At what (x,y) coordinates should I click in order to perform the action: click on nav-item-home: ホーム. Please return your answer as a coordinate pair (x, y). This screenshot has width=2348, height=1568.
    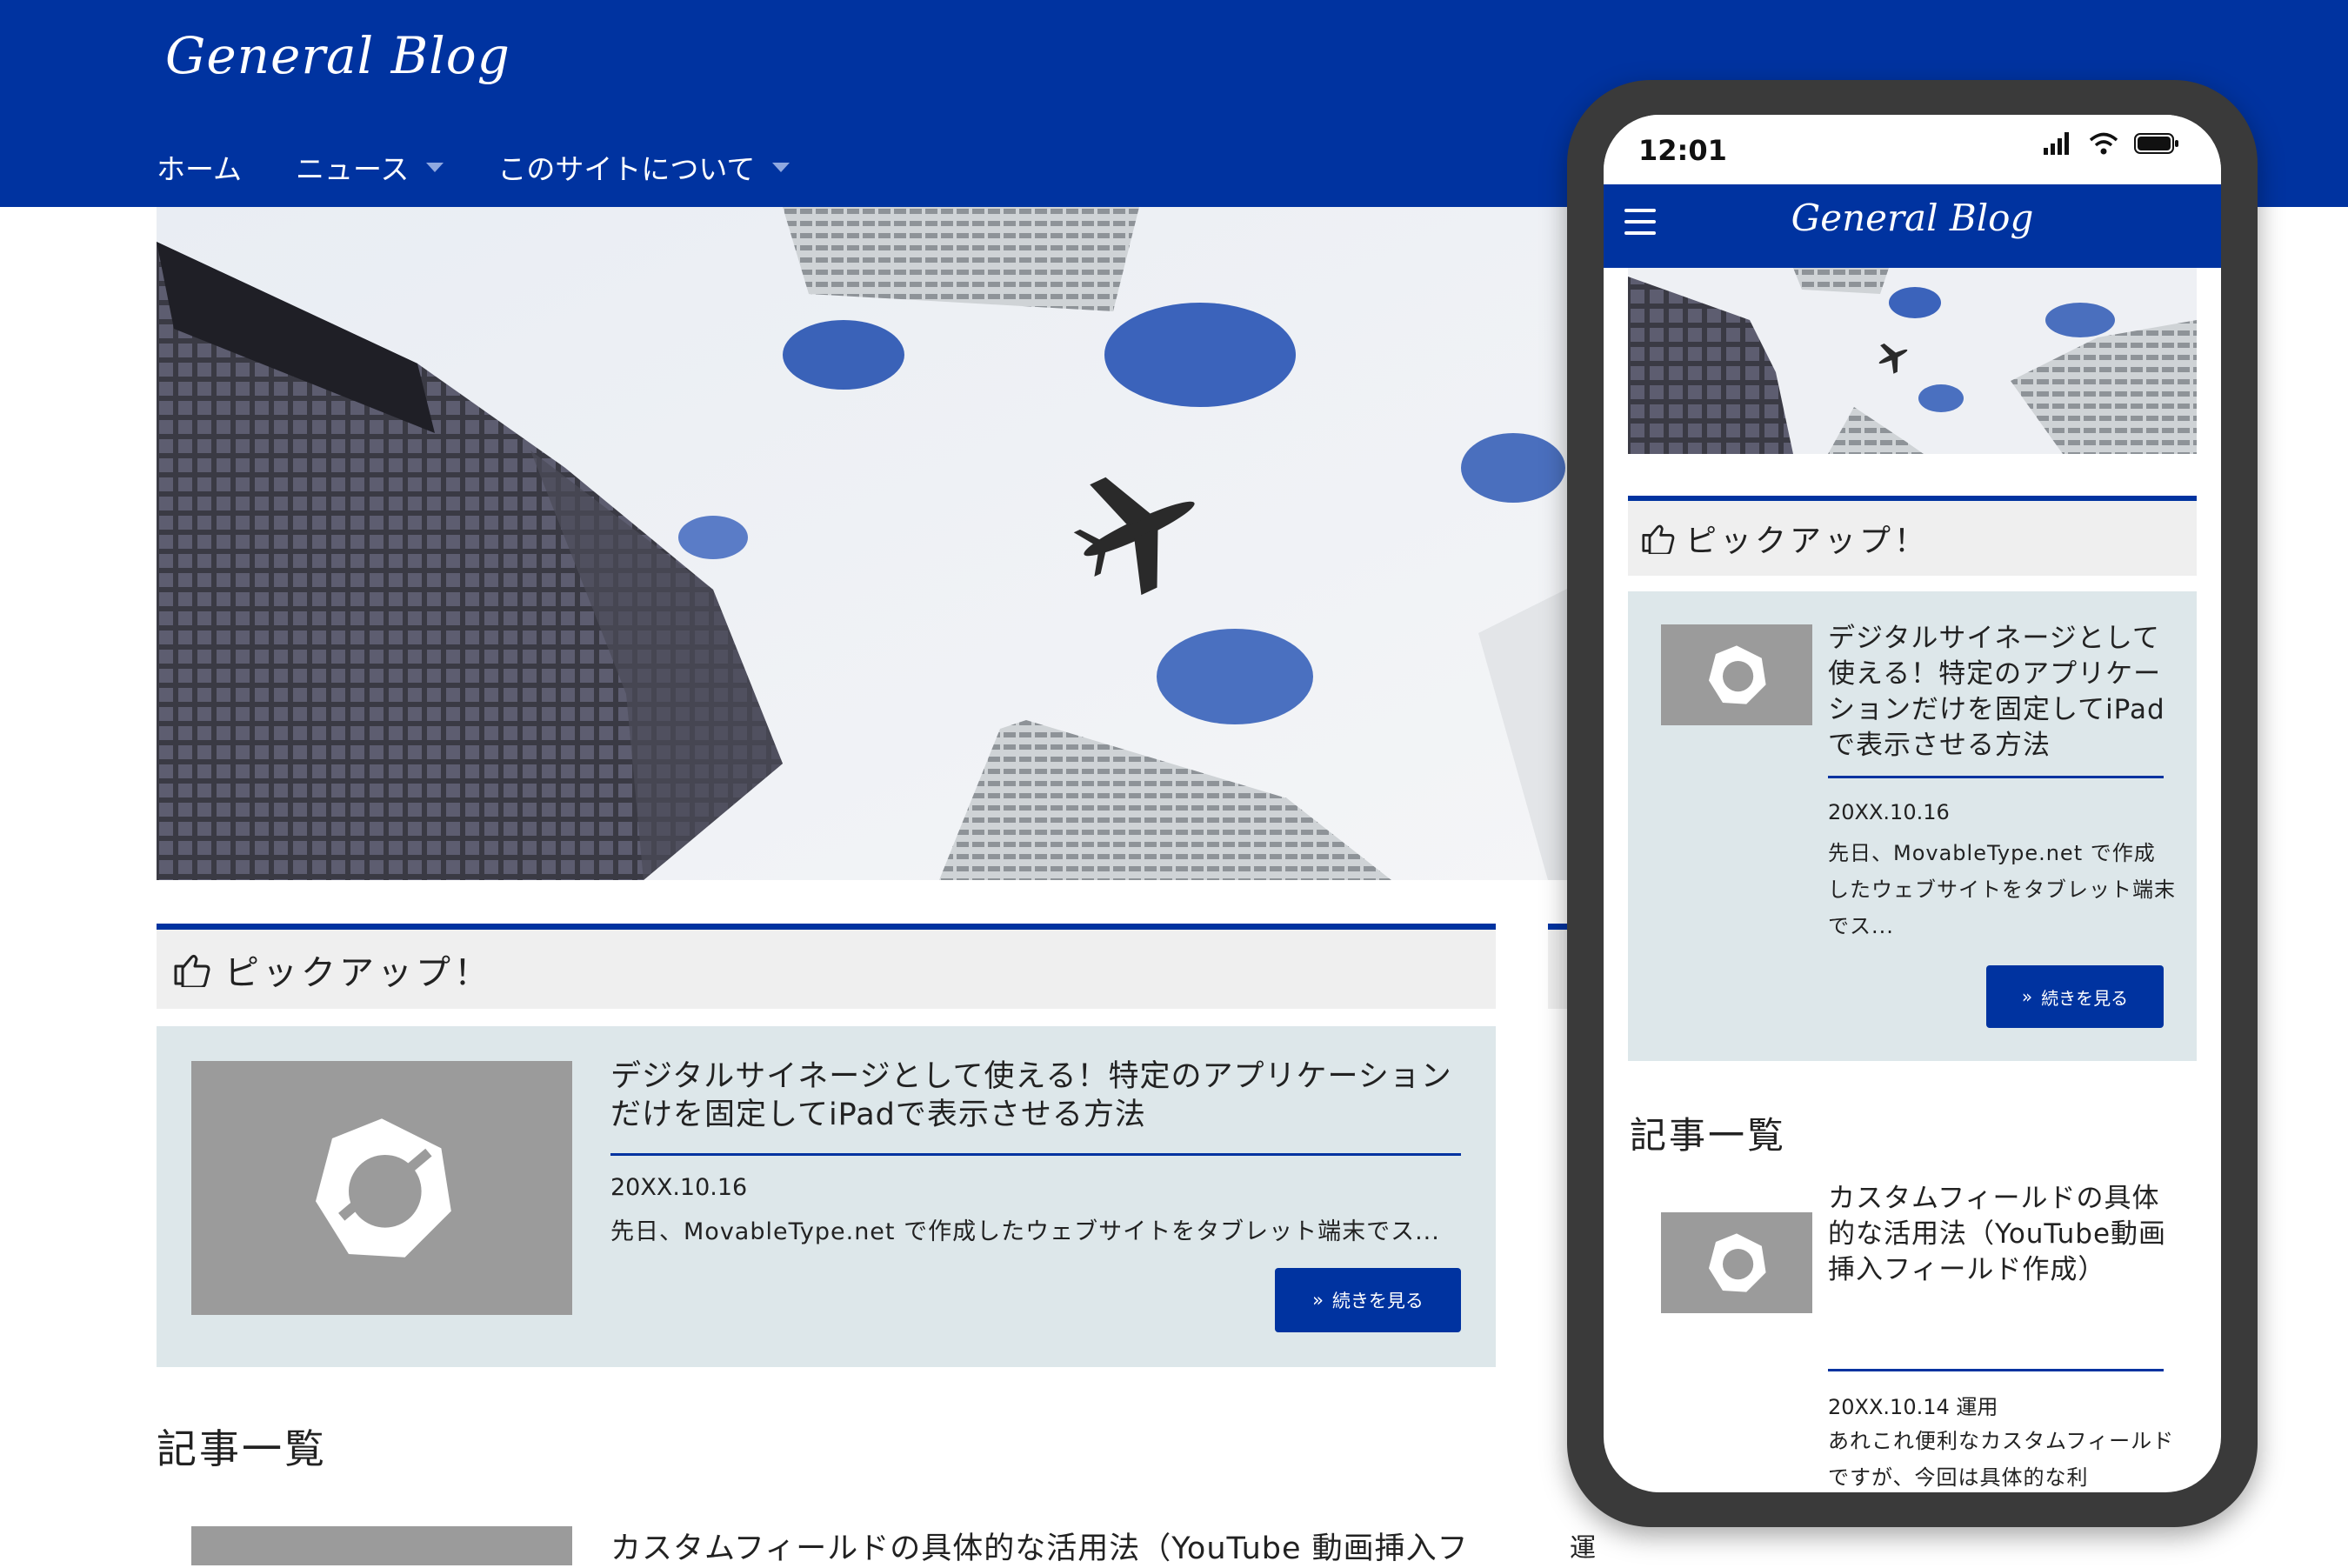
    Looking at the image, I should click on (199, 167).